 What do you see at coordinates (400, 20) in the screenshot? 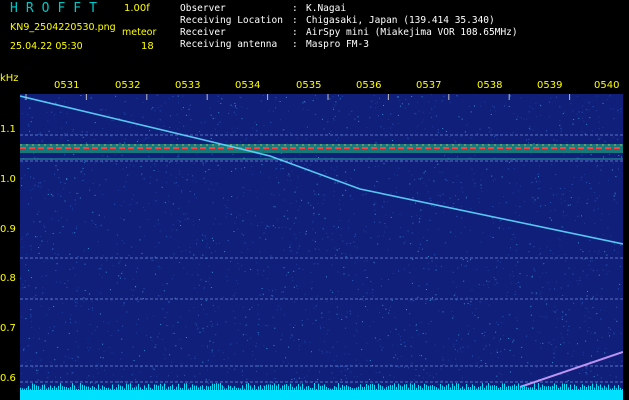
I see `info-value: Chigasaki, Japan (139.414 35.340)` at bounding box center [400, 20].